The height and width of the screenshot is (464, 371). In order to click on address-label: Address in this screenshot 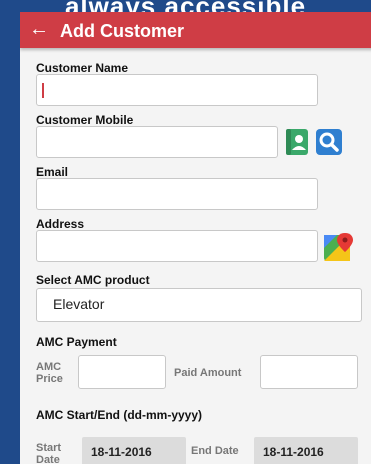, I will do `click(60, 224)`.